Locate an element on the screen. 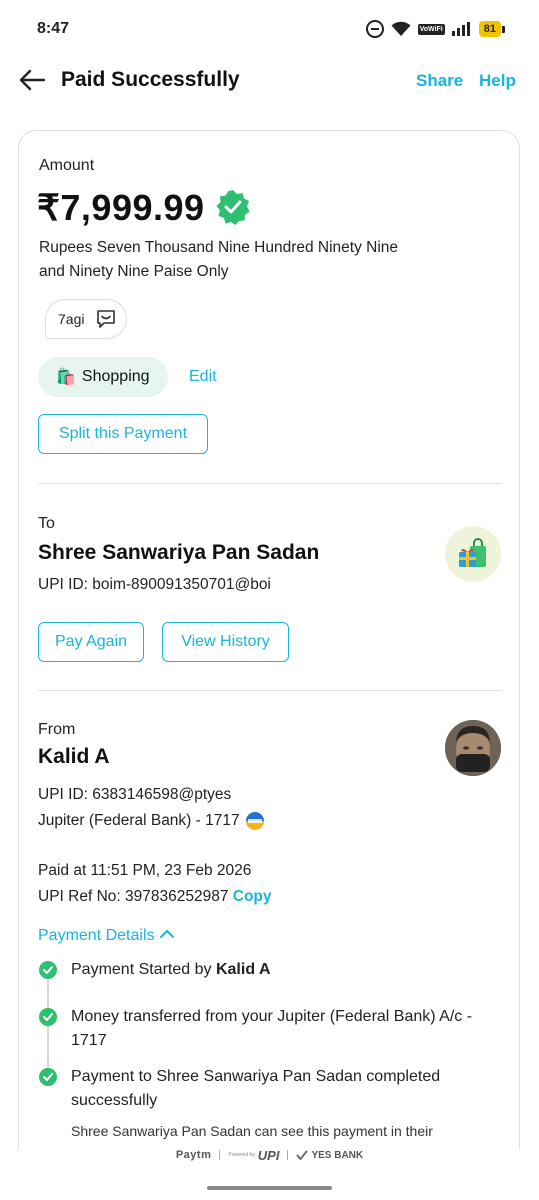 The height and width of the screenshot is (1200, 539). category-chip: 🛍️ Shopping is located at coordinates (103, 377).